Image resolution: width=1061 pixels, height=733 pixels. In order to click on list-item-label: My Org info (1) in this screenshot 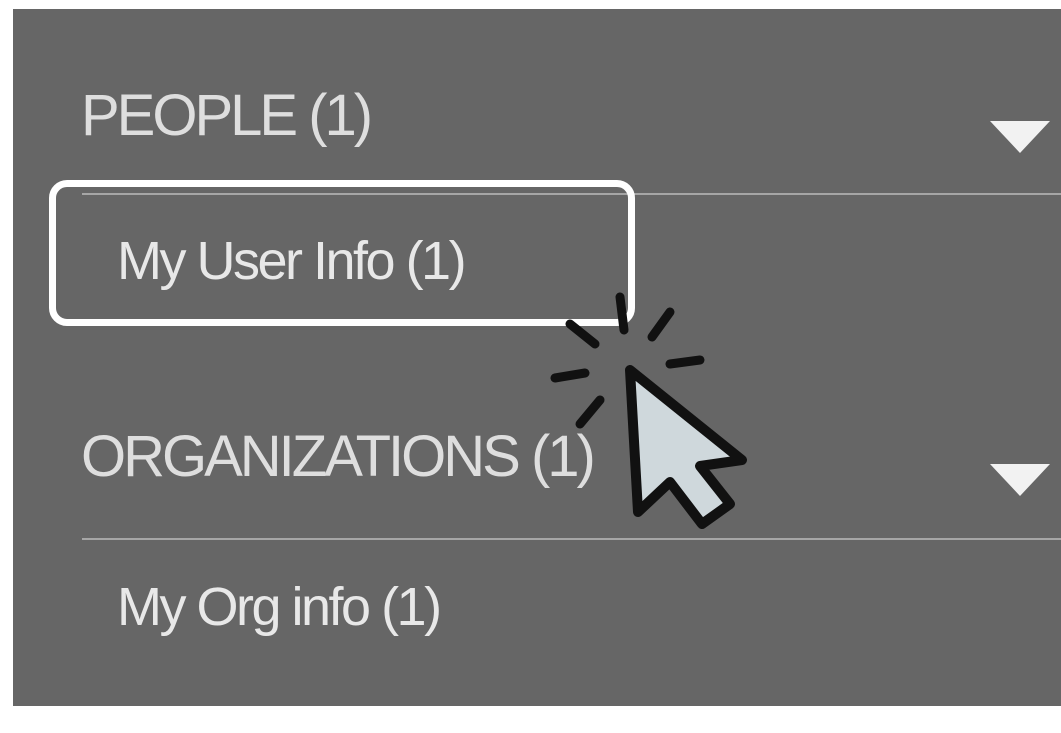, I will do `click(279, 607)`.